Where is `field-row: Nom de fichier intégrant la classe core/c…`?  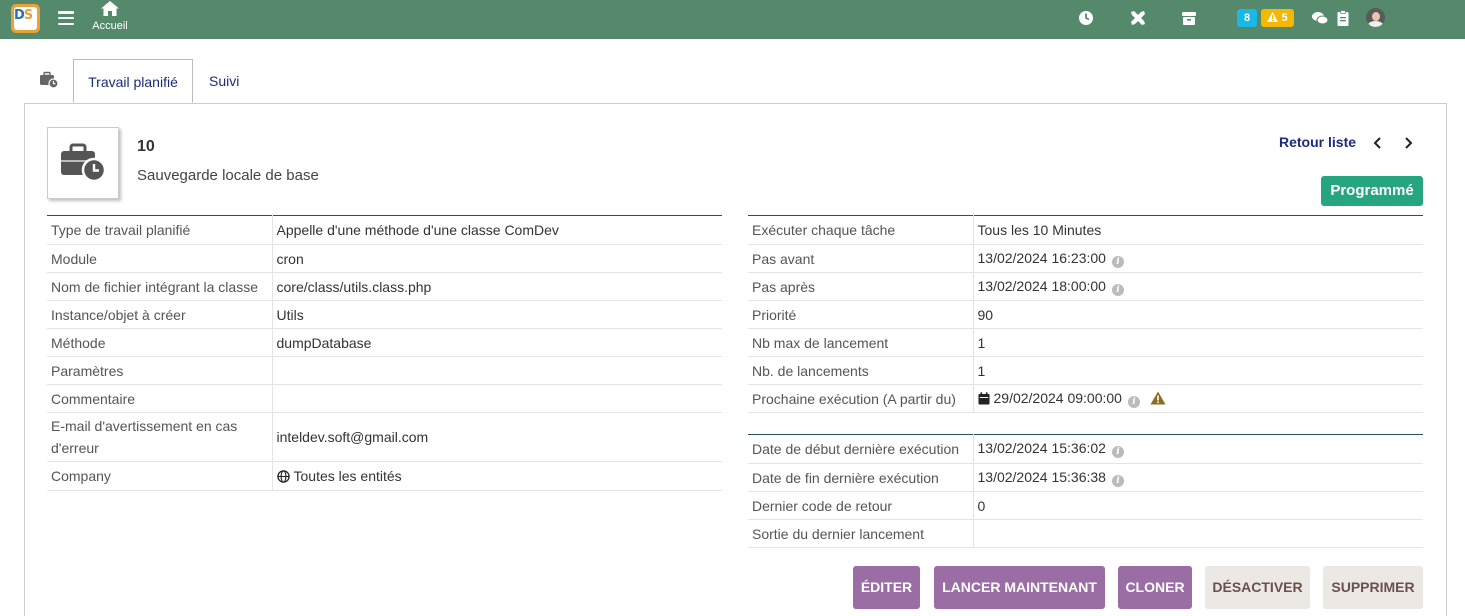
field-row: Nom de fichier intégrant la classe core/c… is located at coordinates (384, 286).